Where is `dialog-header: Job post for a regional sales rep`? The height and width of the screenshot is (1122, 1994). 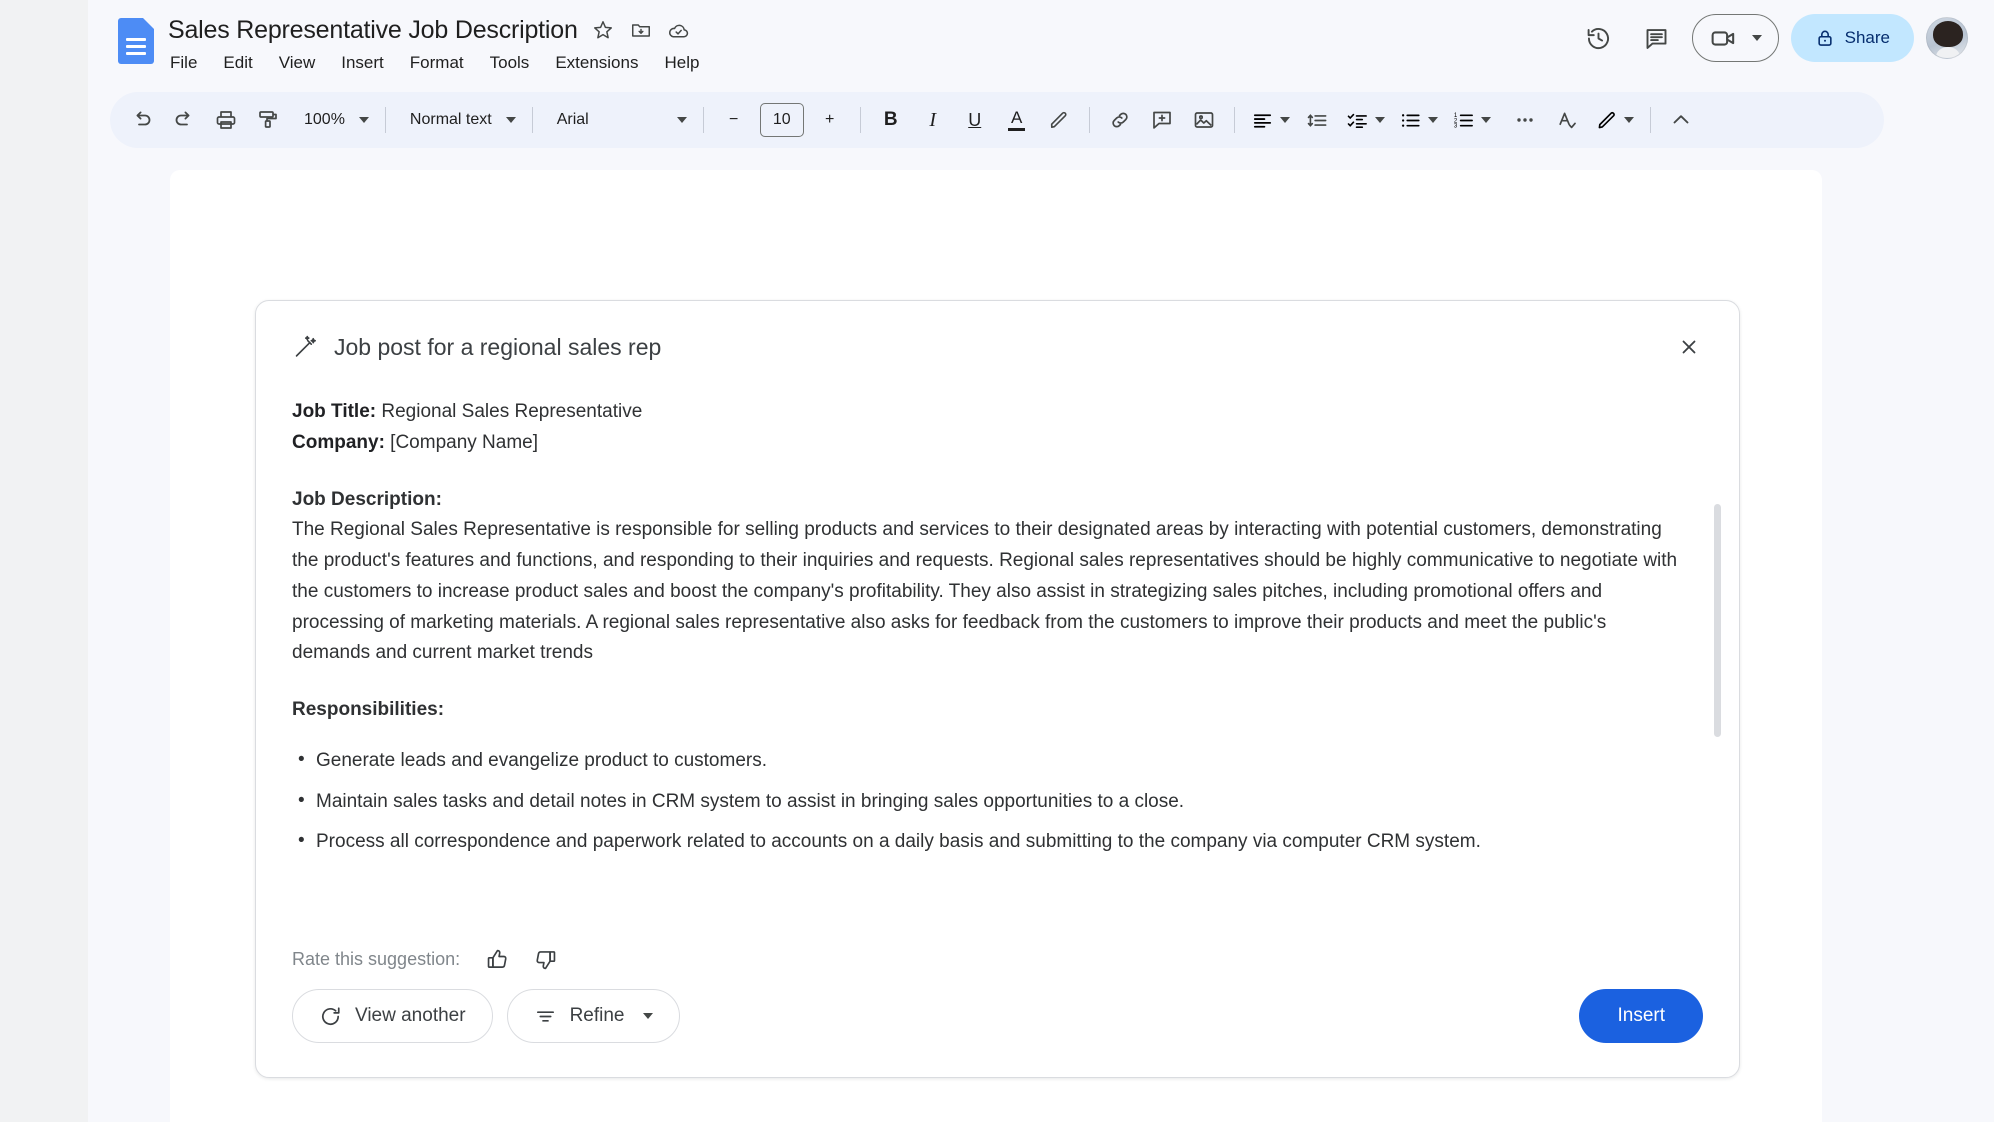
dialog-header: Job post for a regional sales rep is located at coordinates (997, 334).